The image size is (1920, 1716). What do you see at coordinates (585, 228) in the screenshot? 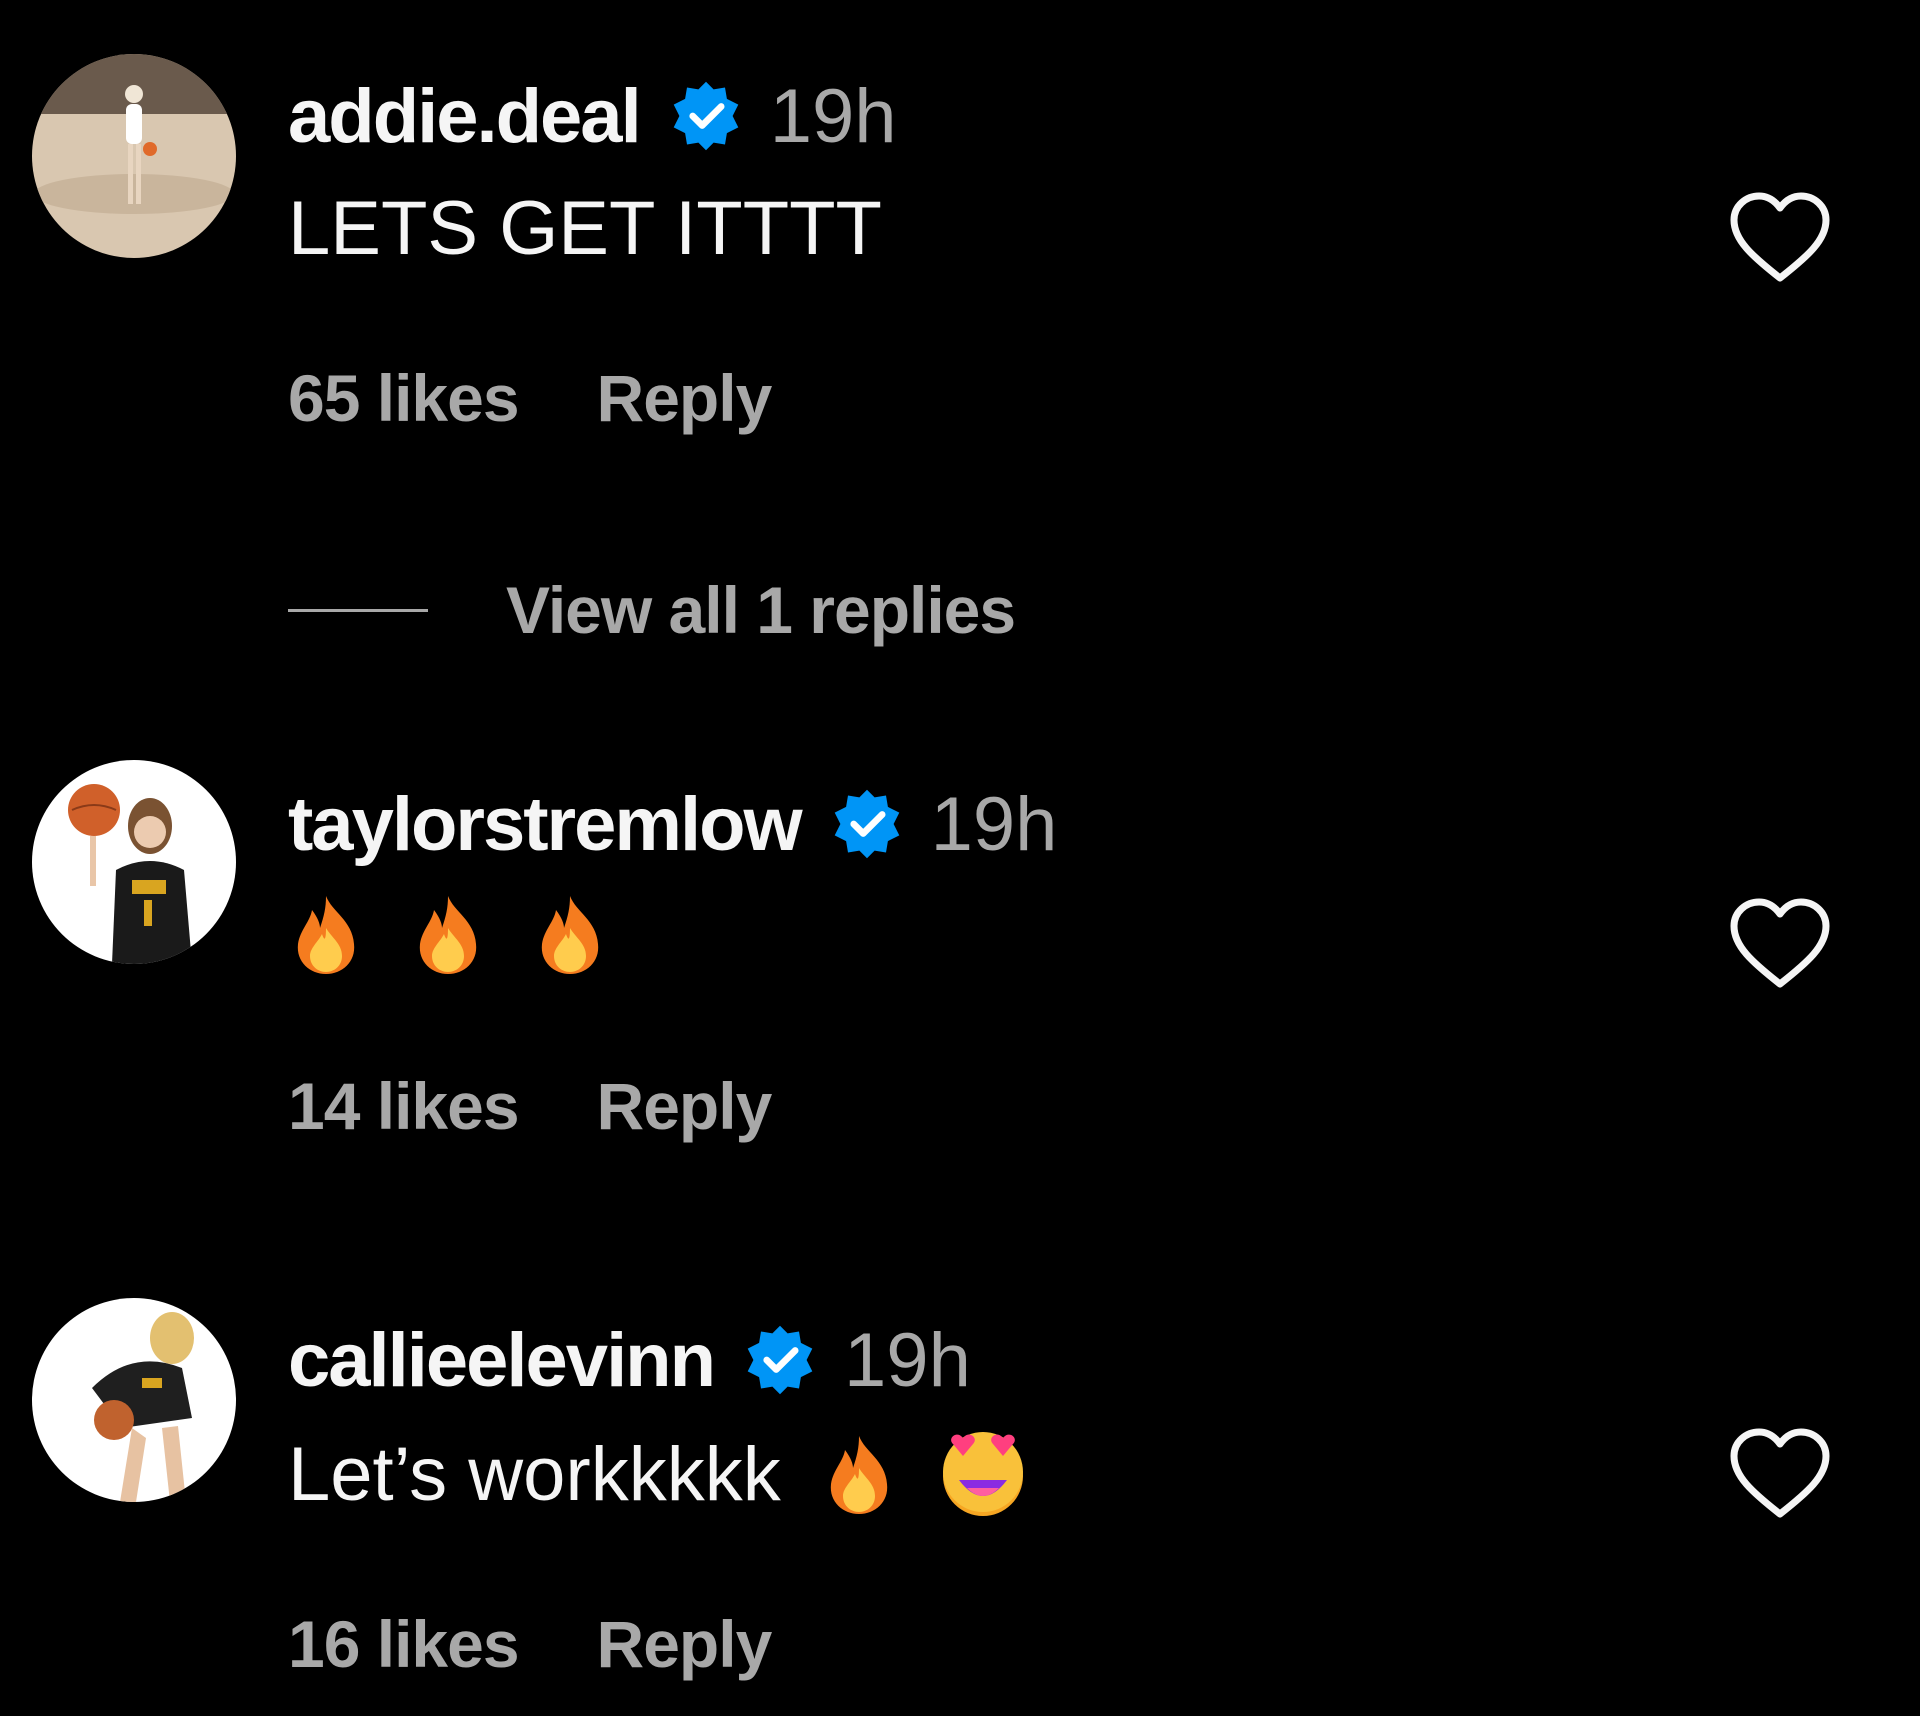
I see `comment-text: LETS GET ITTTT` at bounding box center [585, 228].